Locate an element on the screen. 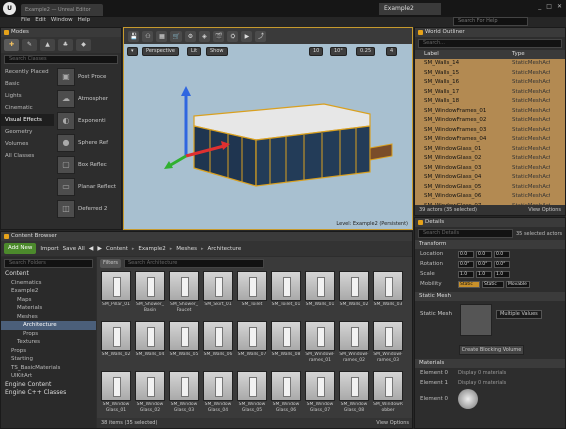 This screenshot has width=566, height=429. asset-tile: SM_WindowGlass_07 is located at coordinates (320, 395).